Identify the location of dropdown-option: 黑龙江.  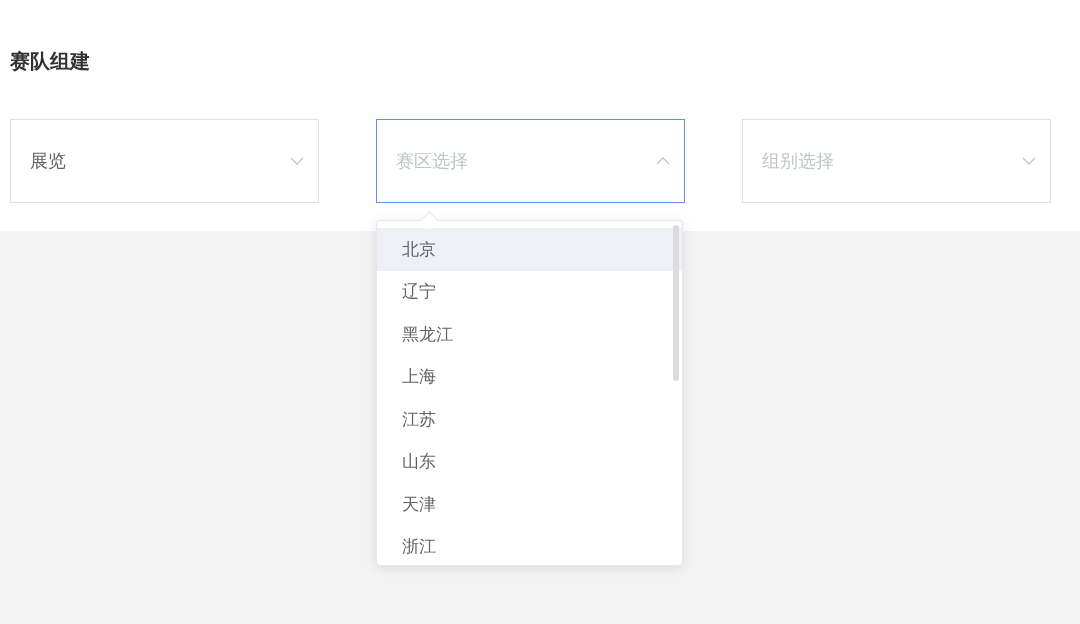
(529, 334).